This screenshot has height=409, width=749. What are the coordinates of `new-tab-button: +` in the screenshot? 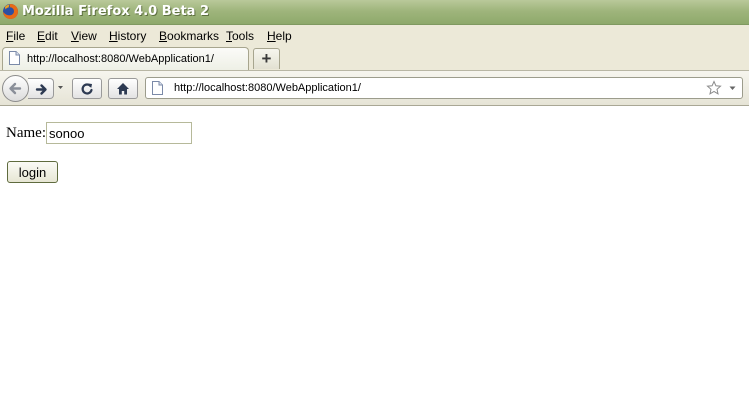 It's located at (266, 58).